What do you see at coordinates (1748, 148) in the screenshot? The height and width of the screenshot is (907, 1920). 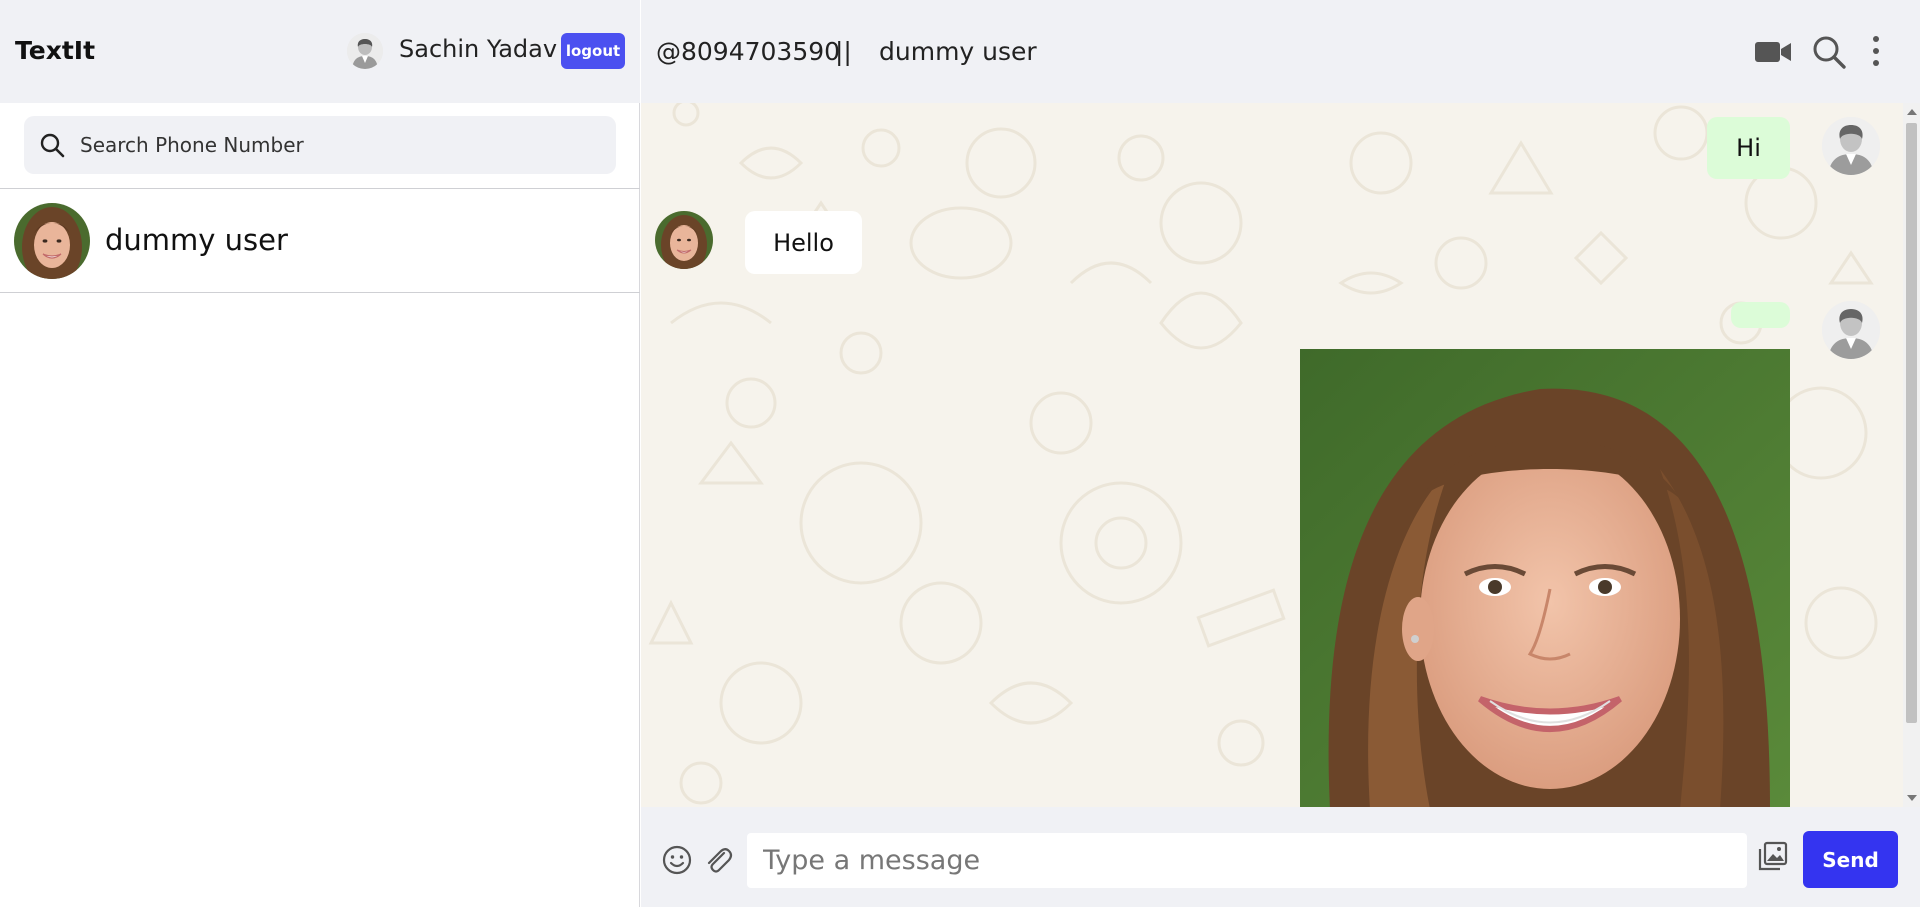 I see `message-bubble-outgoing: Hi` at bounding box center [1748, 148].